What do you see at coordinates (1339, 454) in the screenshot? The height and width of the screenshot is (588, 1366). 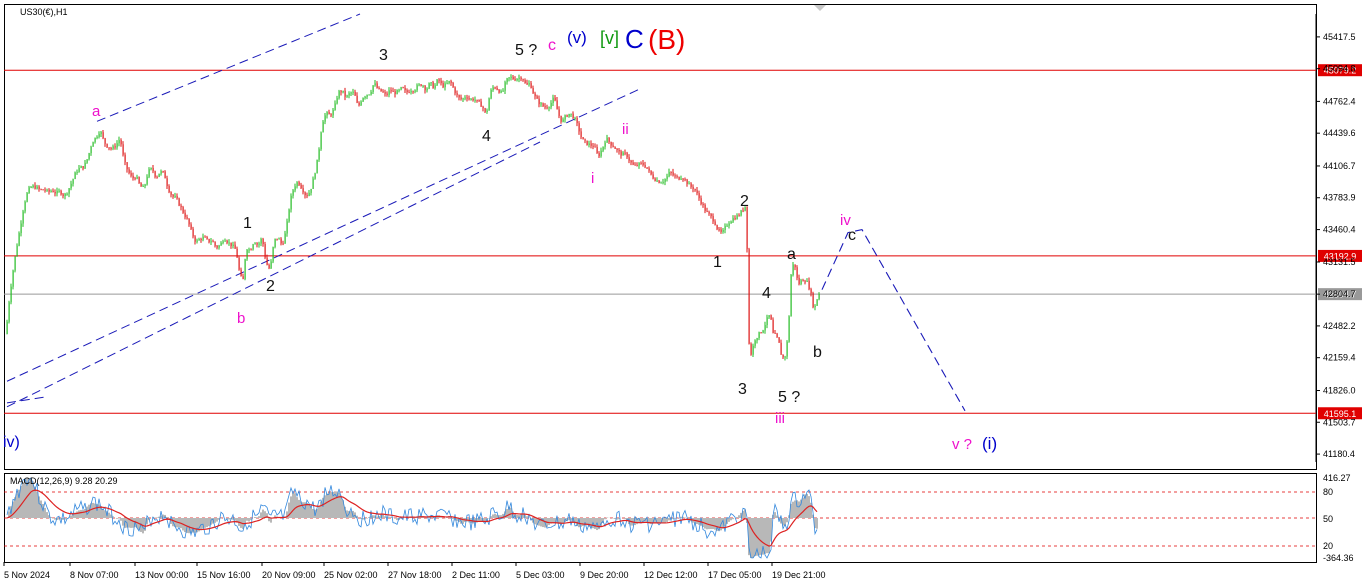 I see `price-tick-label-13: 41180.4` at bounding box center [1339, 454].